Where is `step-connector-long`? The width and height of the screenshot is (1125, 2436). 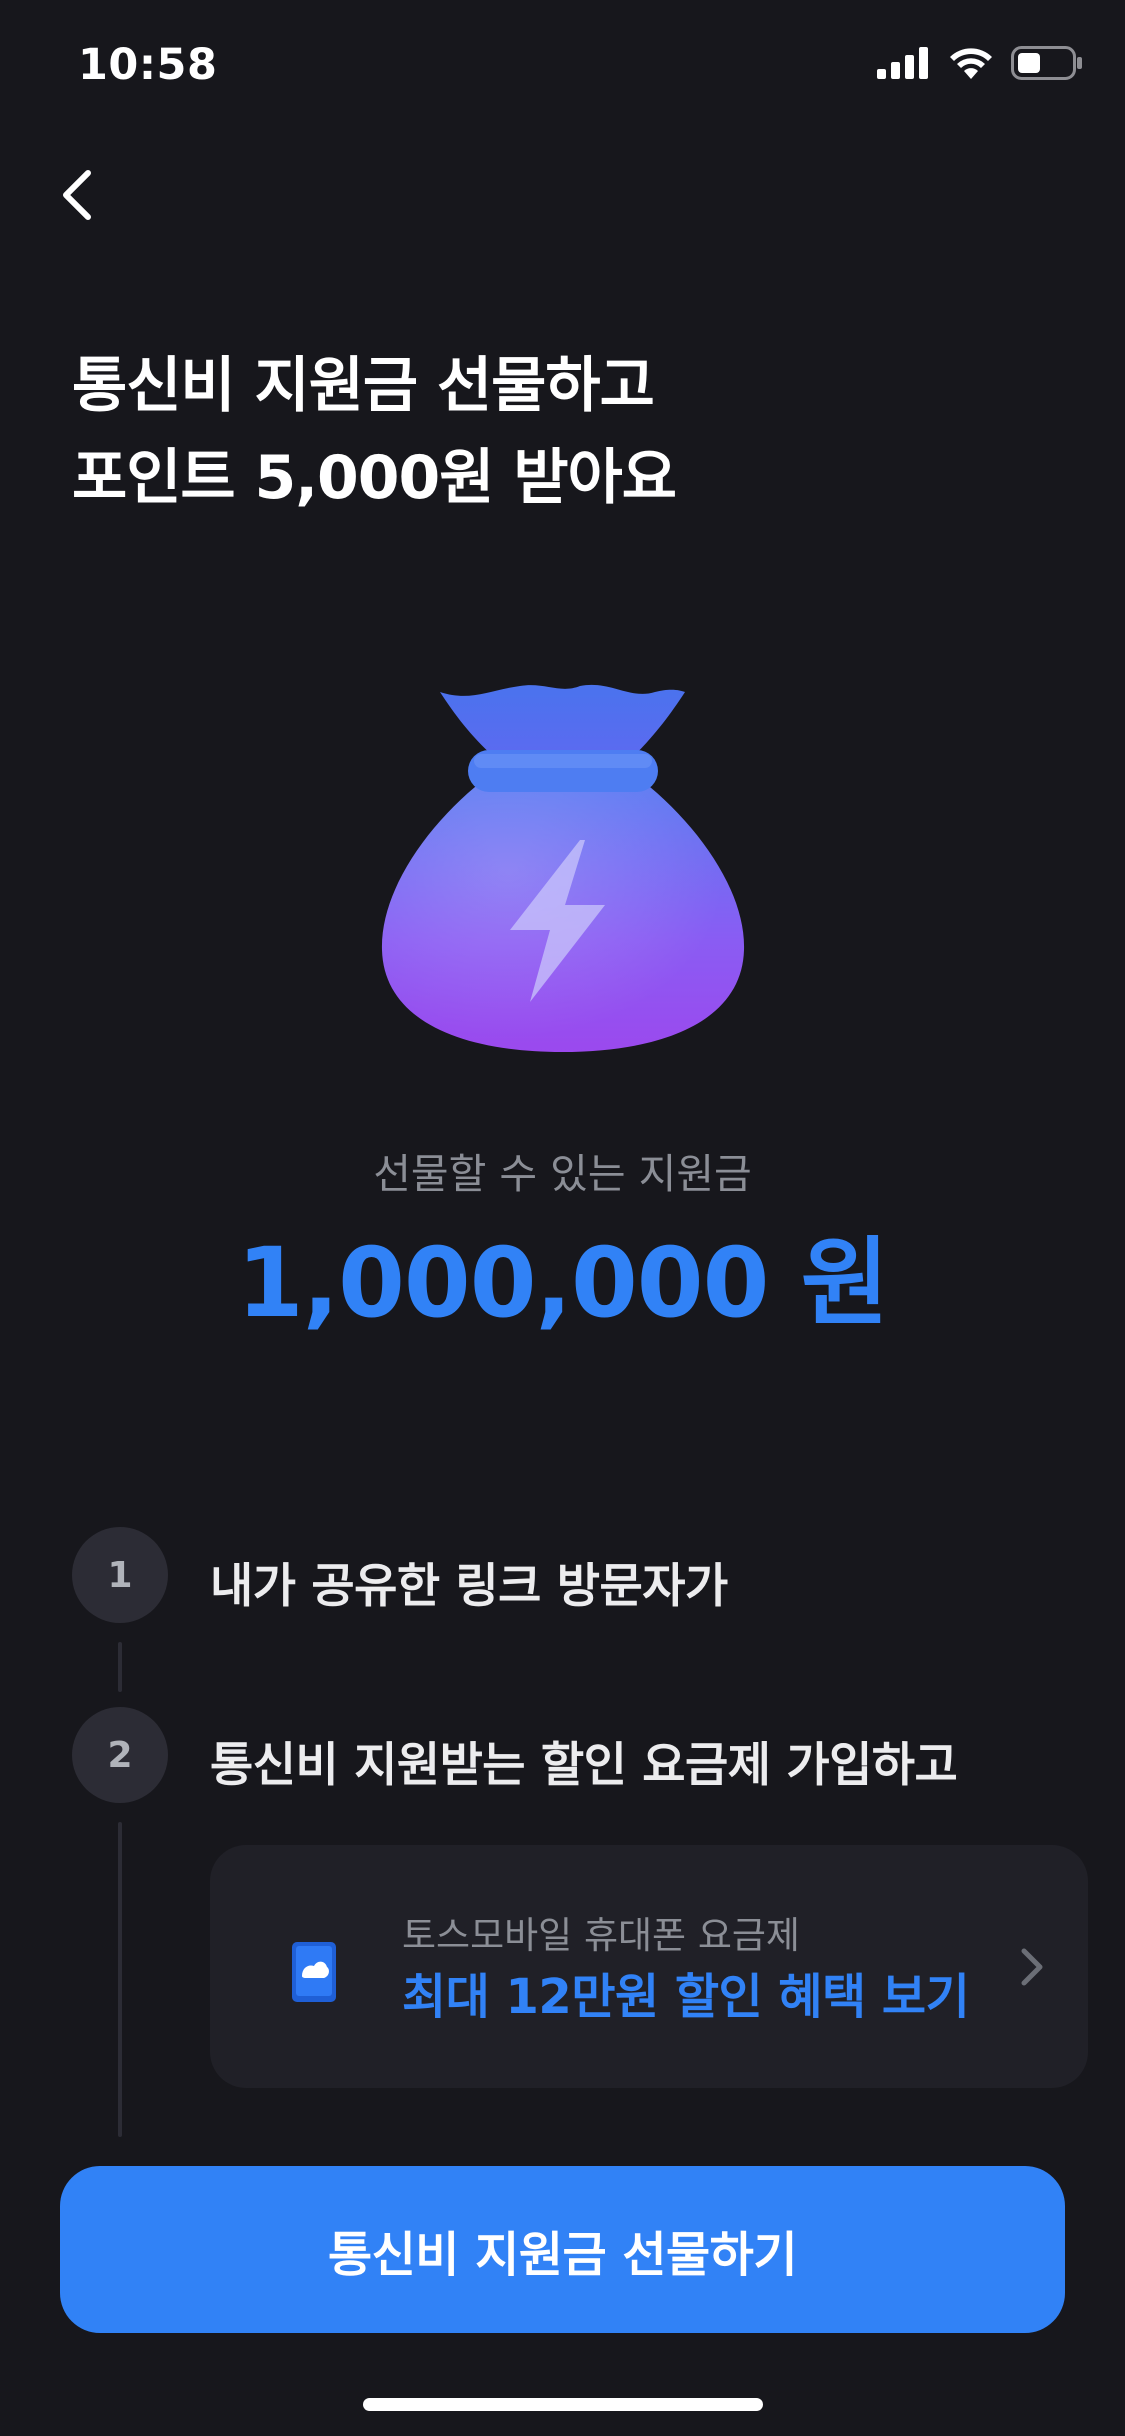 step-connector-long is located at coordinates (120, 1979).